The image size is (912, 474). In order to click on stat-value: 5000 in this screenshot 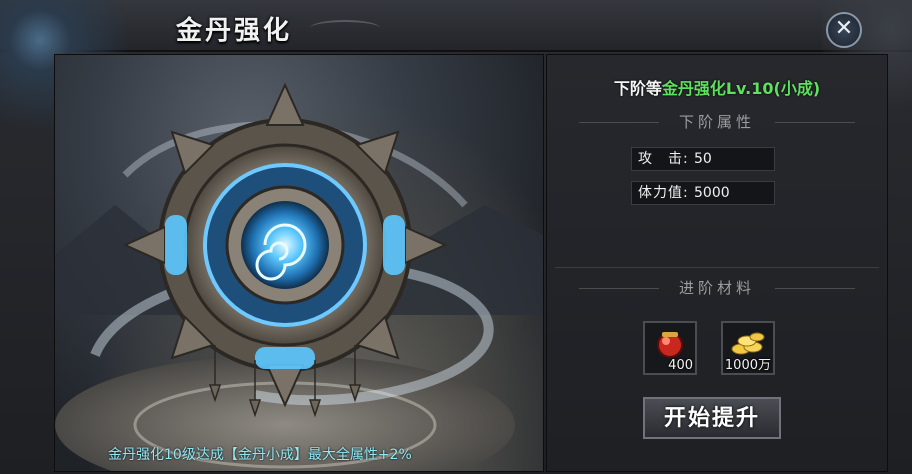, I will do `click(712, 193)`.